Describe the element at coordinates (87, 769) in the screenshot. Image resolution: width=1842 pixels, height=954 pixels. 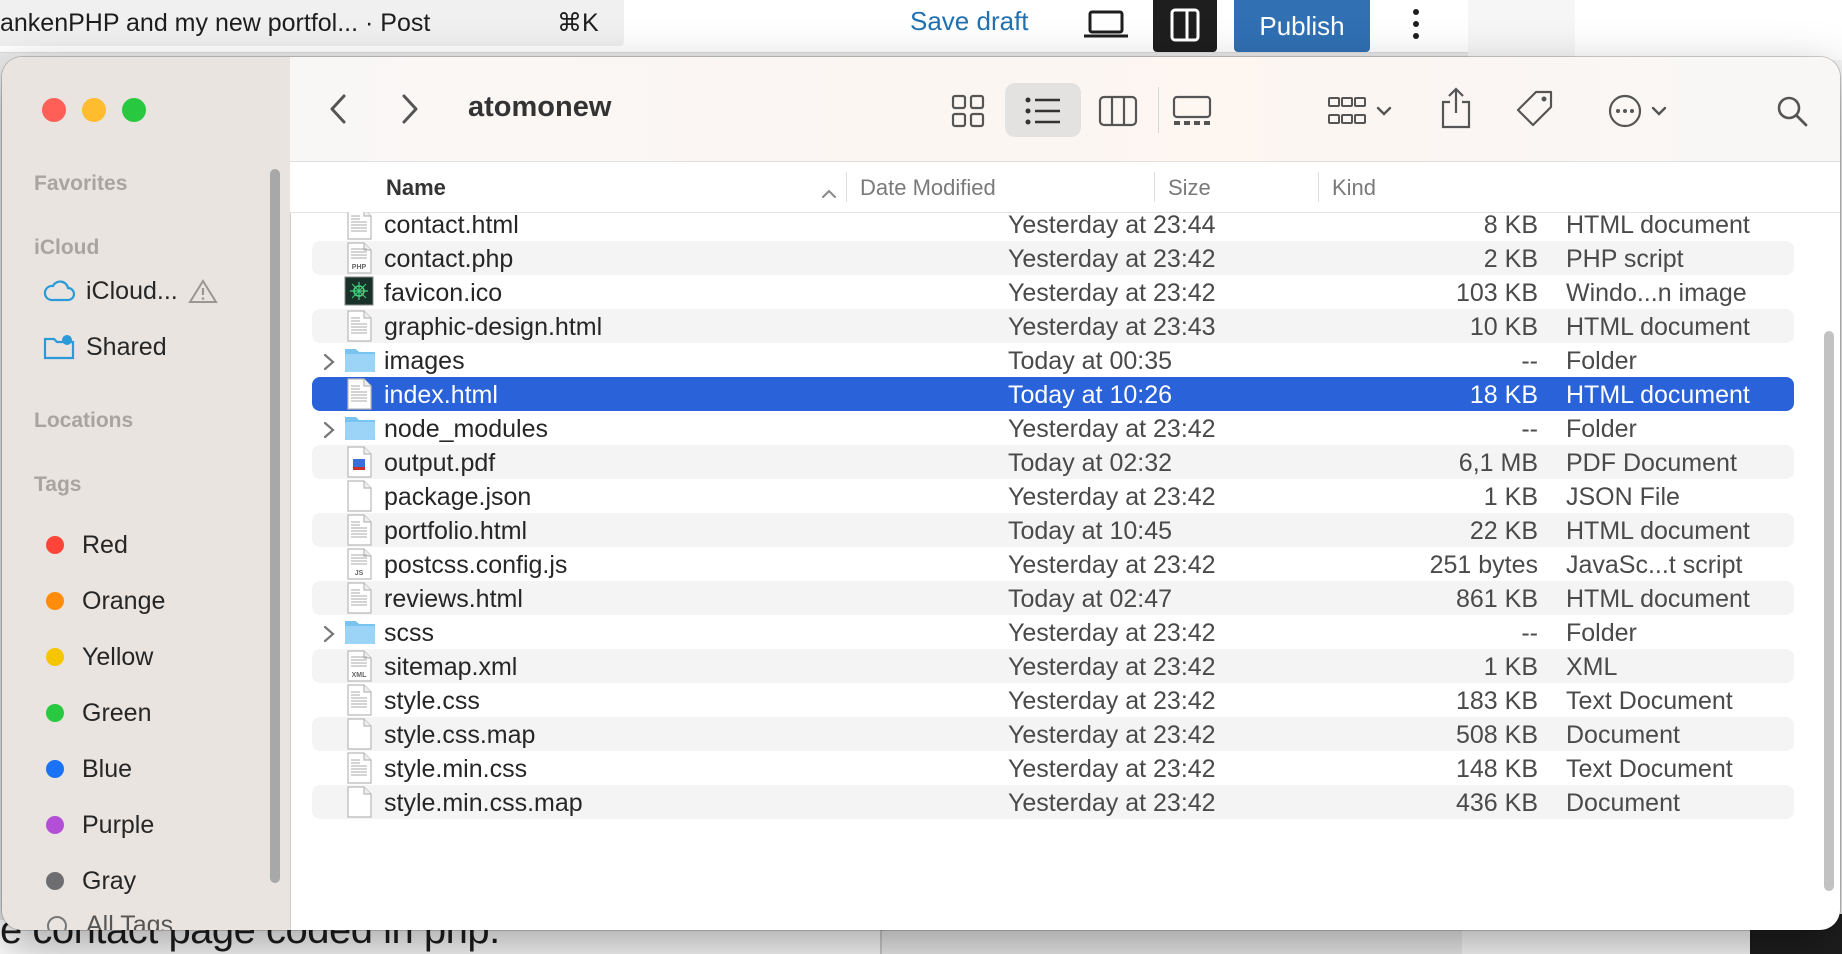
I see `sidebar-tag-blue: Blue` at that location.